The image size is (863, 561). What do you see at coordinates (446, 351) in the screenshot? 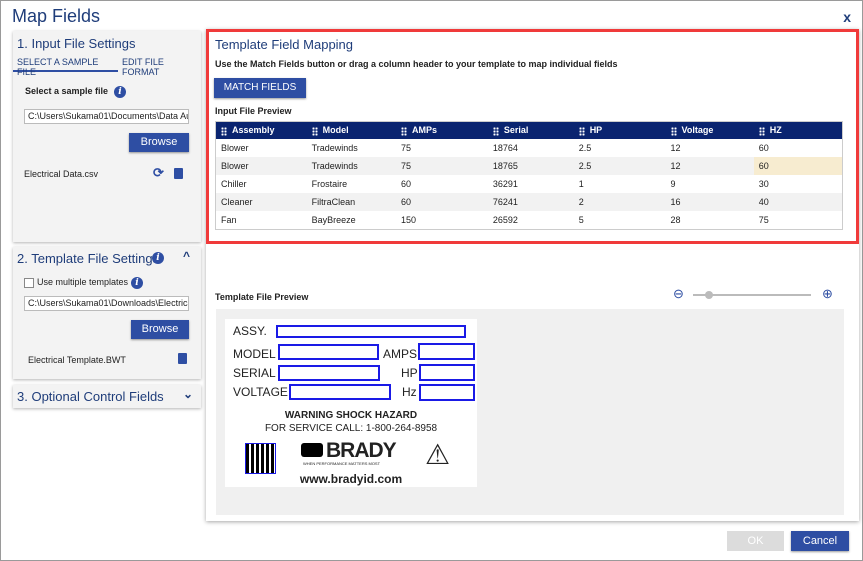
I see `amps-field` at bounding box center [446, 351].